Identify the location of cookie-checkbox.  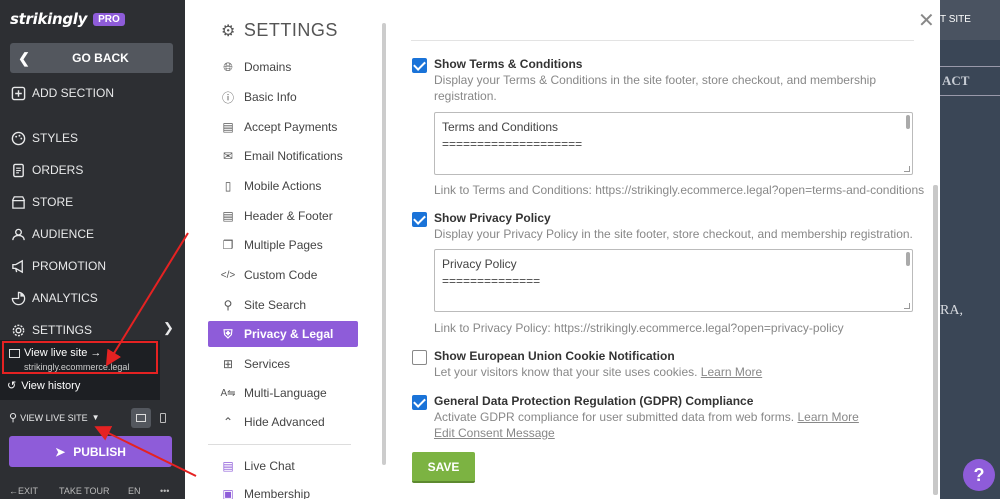
(419, 357).